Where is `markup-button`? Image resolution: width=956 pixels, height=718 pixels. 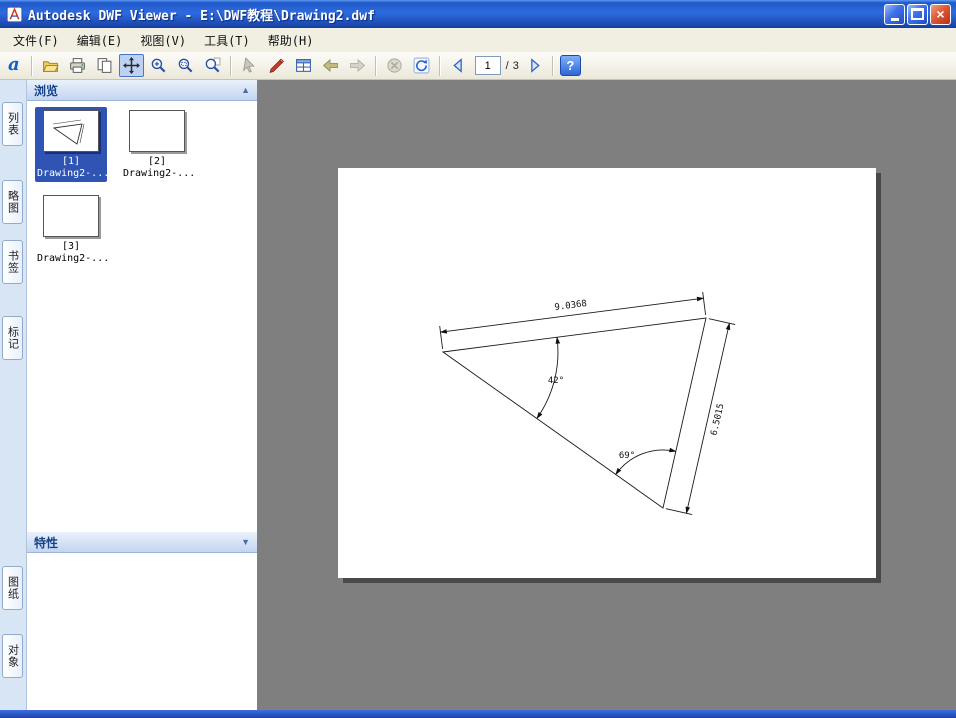 markup-button is located at coordinates (276, 65).